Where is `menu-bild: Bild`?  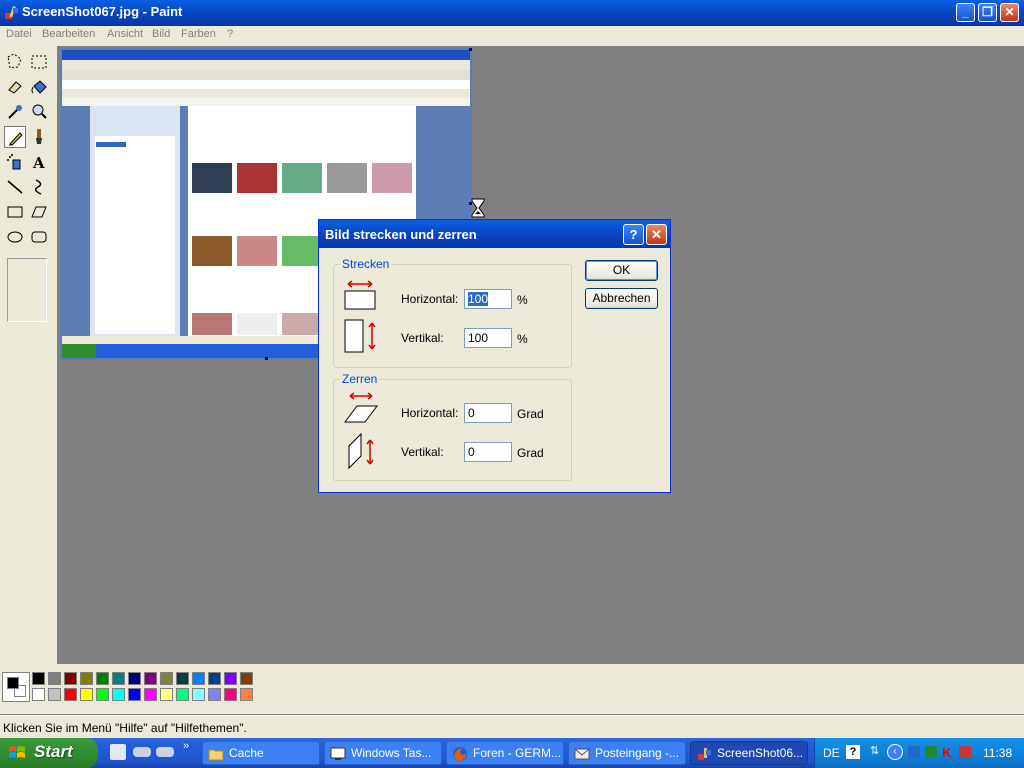
menu-bild: Bild is located at coordinates (161, 34).